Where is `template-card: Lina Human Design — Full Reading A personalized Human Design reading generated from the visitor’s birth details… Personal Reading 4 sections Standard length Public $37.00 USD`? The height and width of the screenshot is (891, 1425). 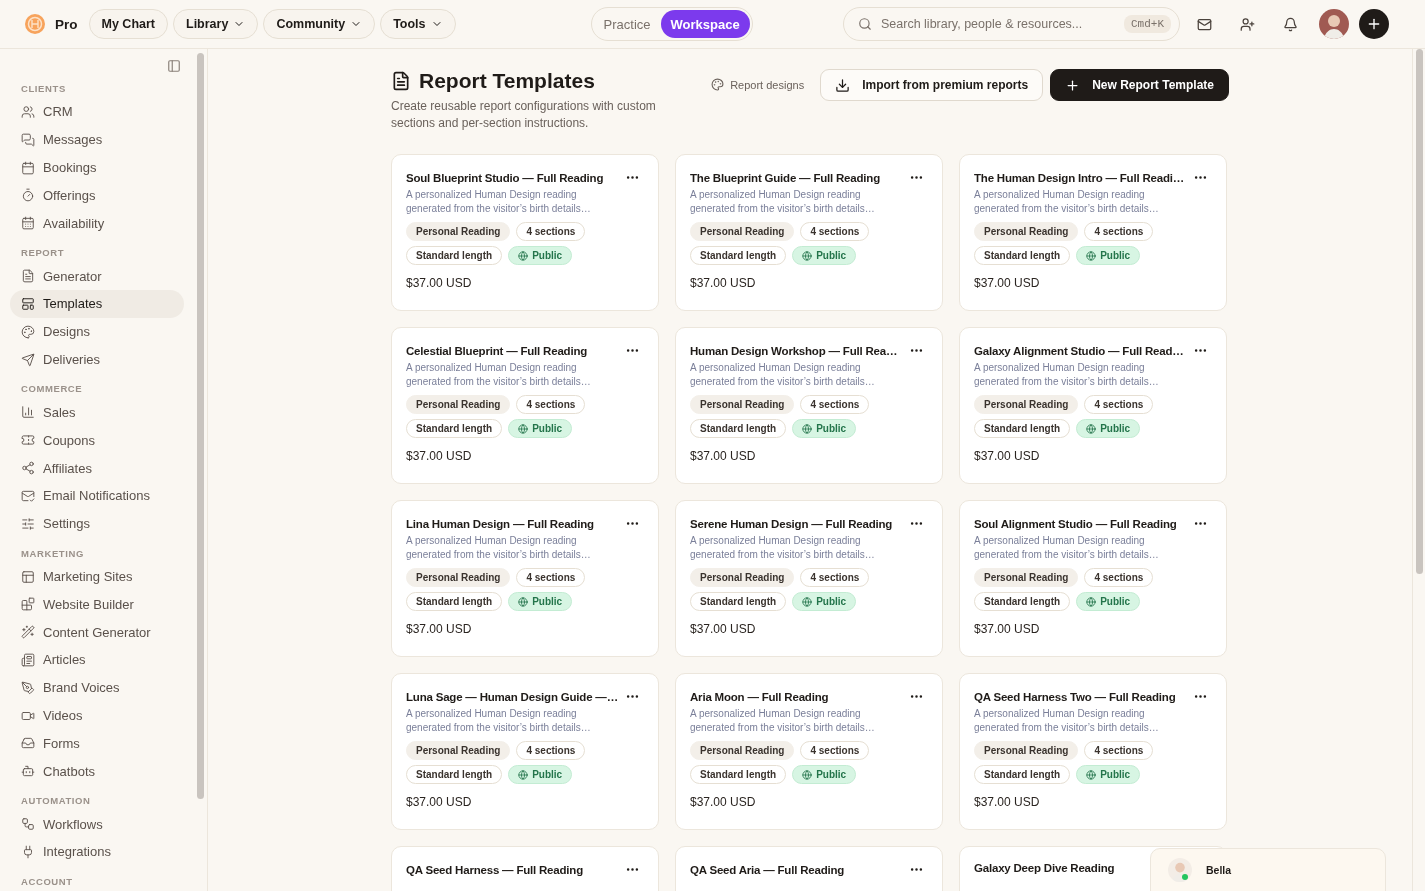 template-card: Lina Human Design — Full Reading A personalized Human Design reading generated from the visitor’s birth details… Personal Reading 4 sections Standard length Public $37.00 USD is located at coordinates (525, 578).